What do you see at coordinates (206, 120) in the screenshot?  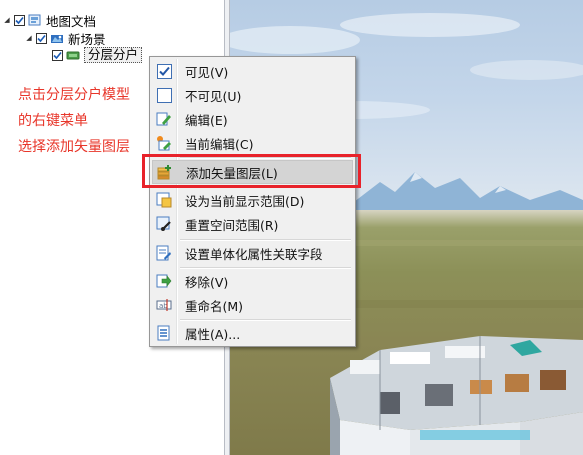 I see `menu-label-edit: 编辑(E)` at bounding box center [206, 120].